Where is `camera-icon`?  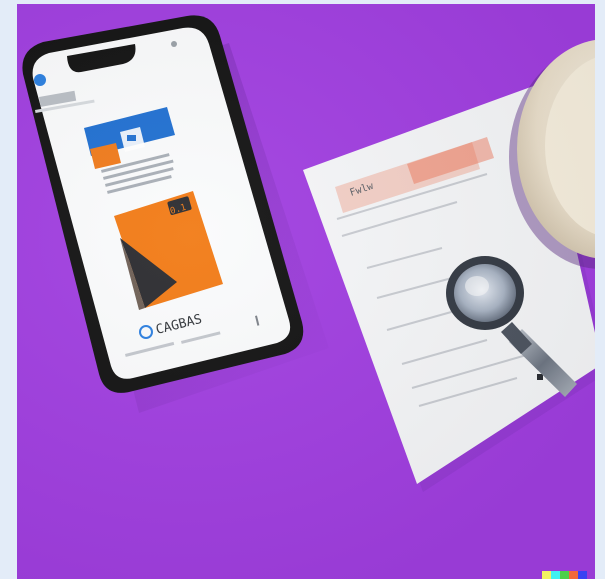
camera-icon is located at coordinates (40, 80).